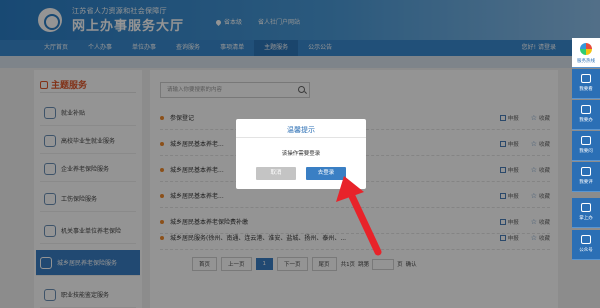 Image resolution: width=600 pixels, height=308 pixels. I want to click on question-icon, so click(586, 140).